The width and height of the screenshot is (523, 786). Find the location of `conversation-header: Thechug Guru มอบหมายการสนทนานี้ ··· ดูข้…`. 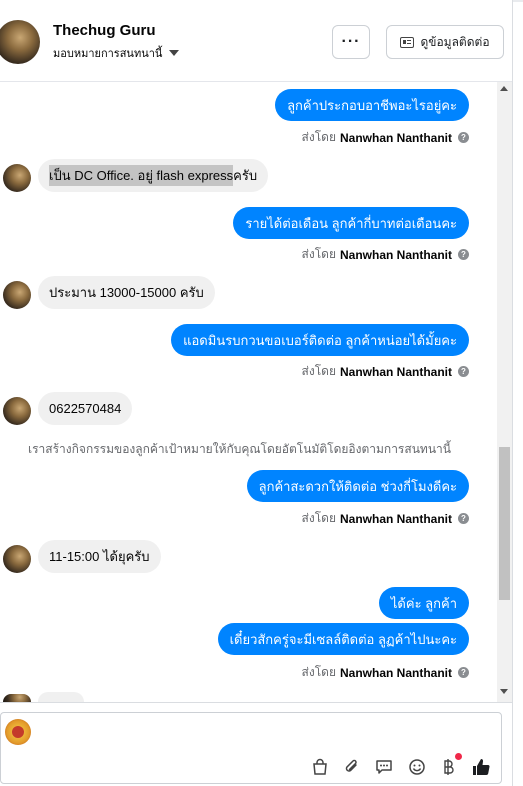

conversation-header: Thechug Guru มอบหมายการสนทนานี้ ··· ดูข้… is located at coordinates (256, 41).